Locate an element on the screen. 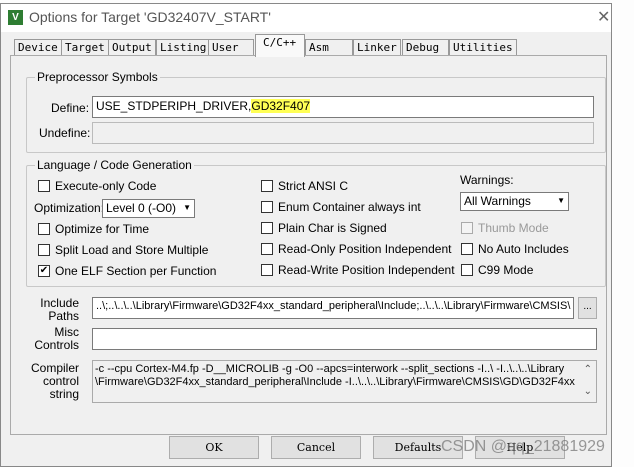 The width and height of the screenshot is (634, 467). warnings-select: All Warnings ▼ is located at coordinates (514, 201).